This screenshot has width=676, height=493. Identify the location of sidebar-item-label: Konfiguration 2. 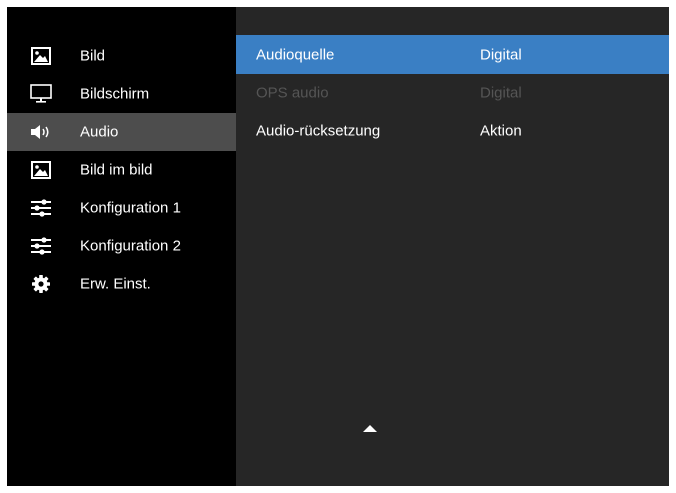
(130, 246).